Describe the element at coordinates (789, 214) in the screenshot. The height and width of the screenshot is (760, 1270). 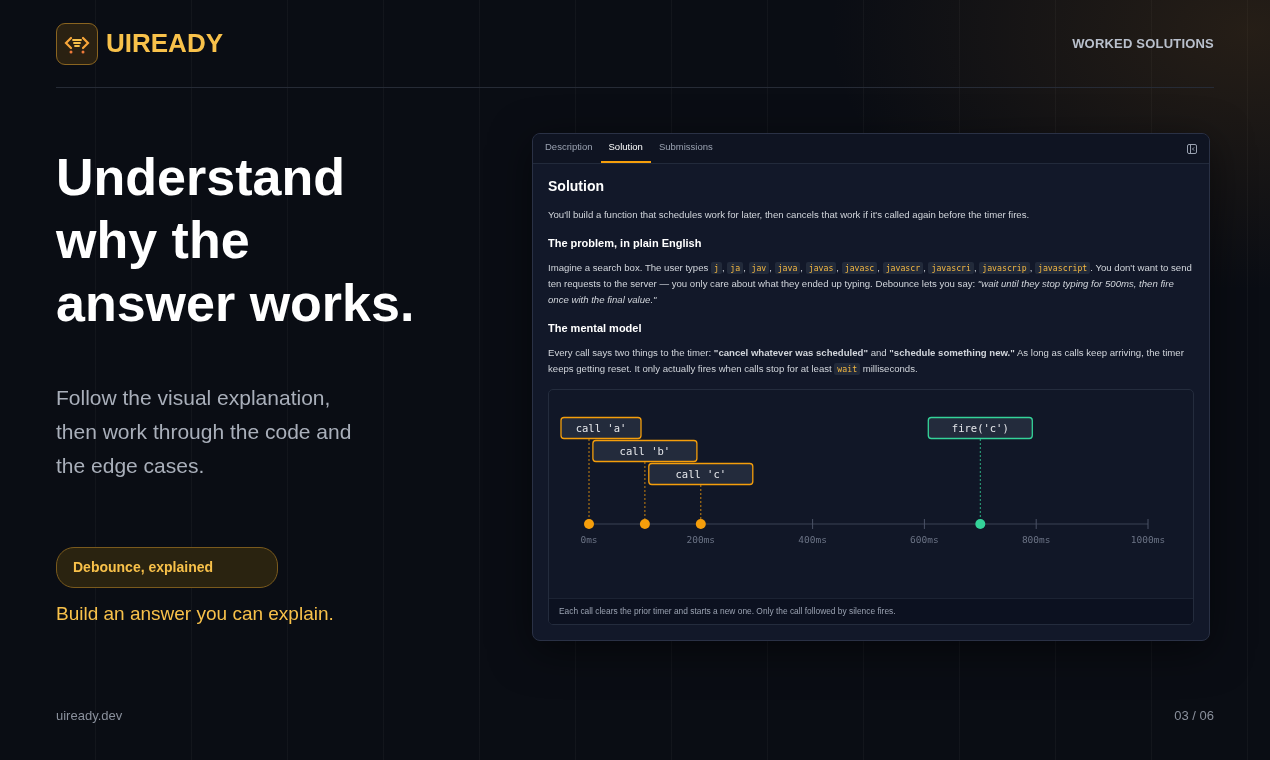
I see `paragraph: You'll build a function that schedules work for later, then cancels that work if it's called again before the timer fires.` at that location.